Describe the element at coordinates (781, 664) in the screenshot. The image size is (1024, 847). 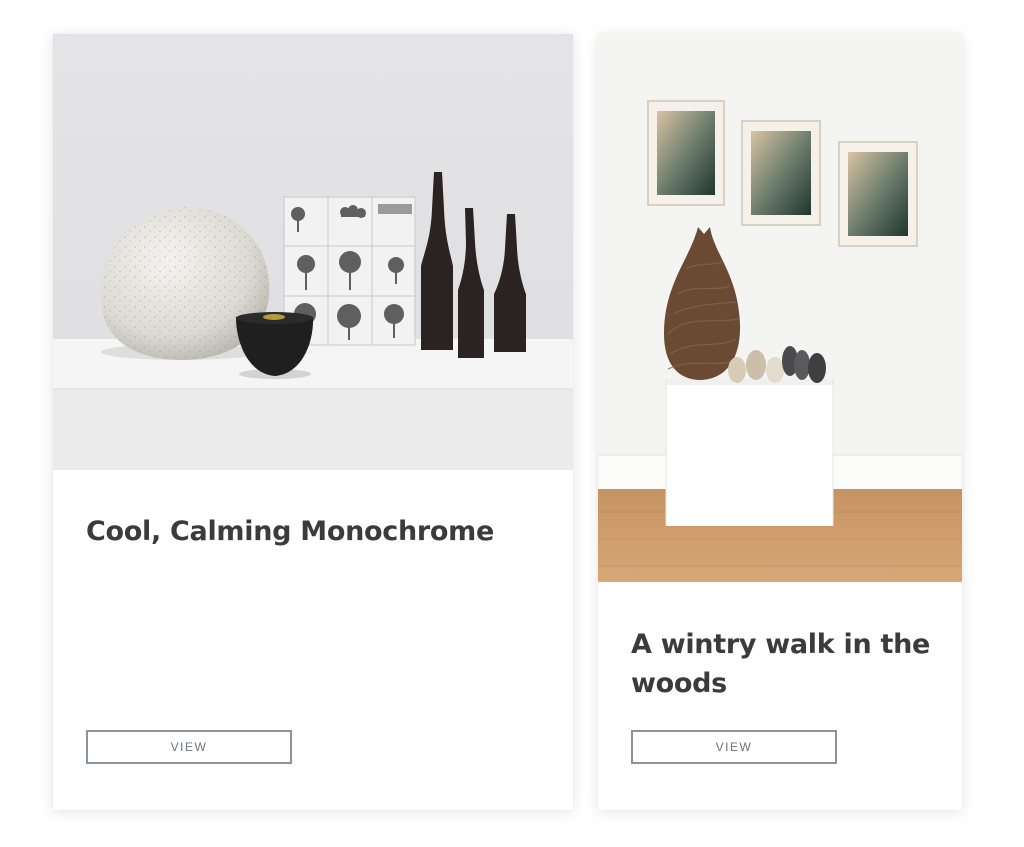
I see `card-title: A wintry walk in the woods` at that location.